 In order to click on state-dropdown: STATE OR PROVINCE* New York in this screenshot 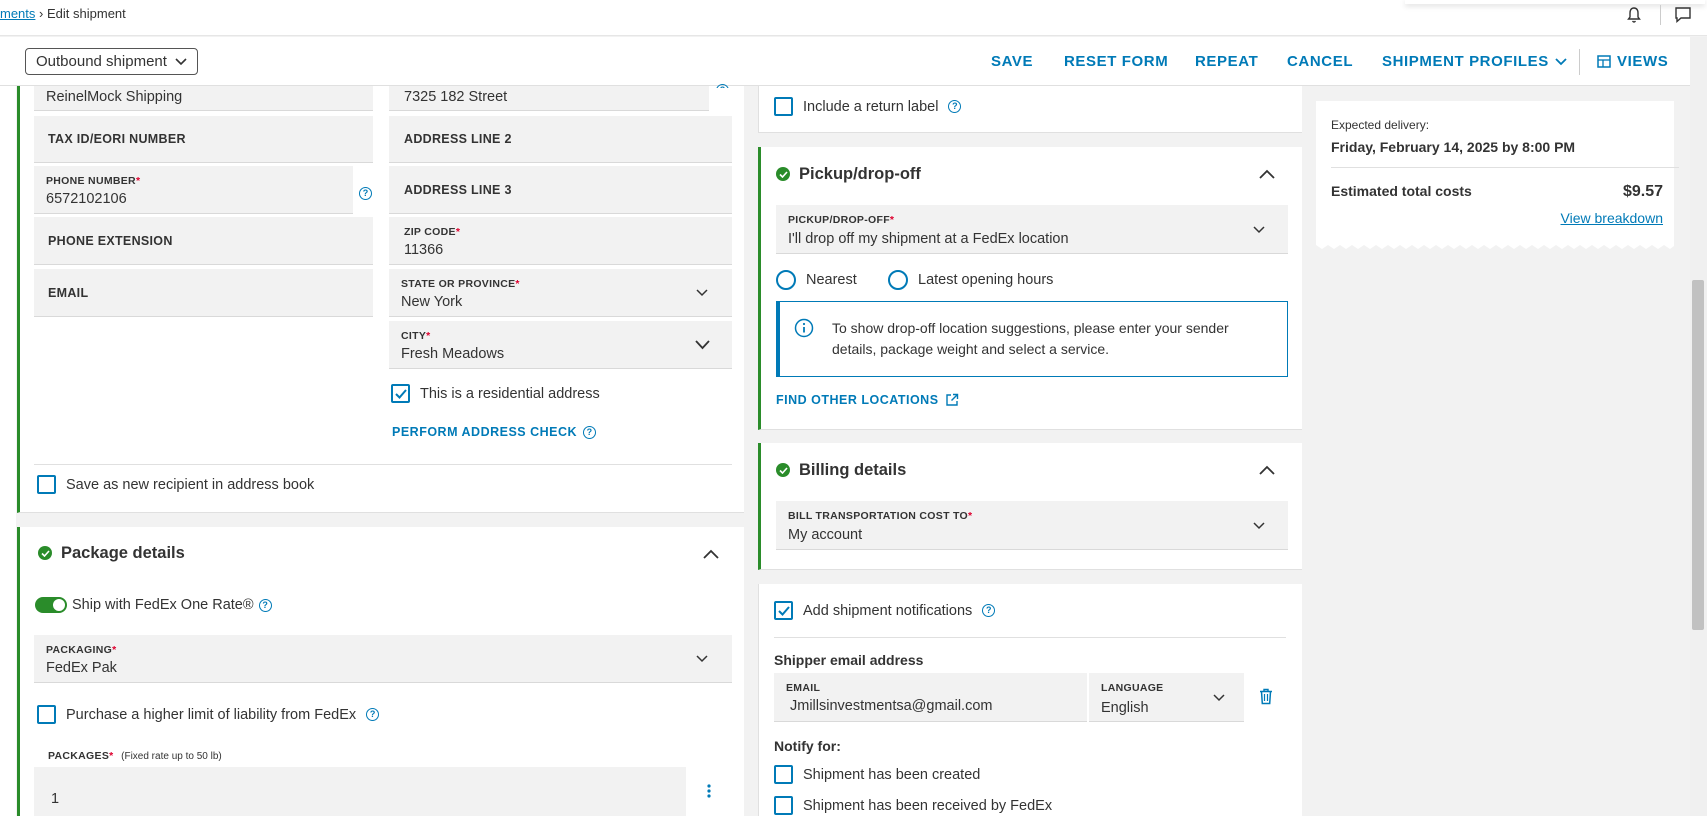, I will do `click(560, 293)`.